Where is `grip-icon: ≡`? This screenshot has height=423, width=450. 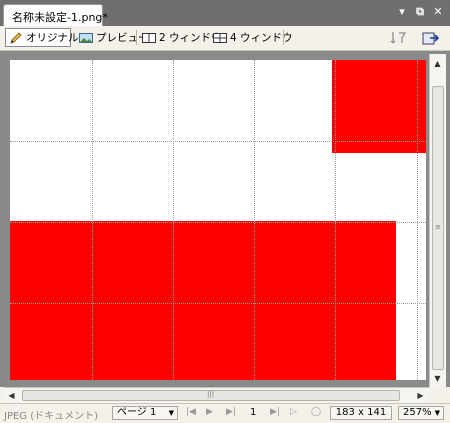 grip-icon: ≡ is located at coordinates (438, 227).